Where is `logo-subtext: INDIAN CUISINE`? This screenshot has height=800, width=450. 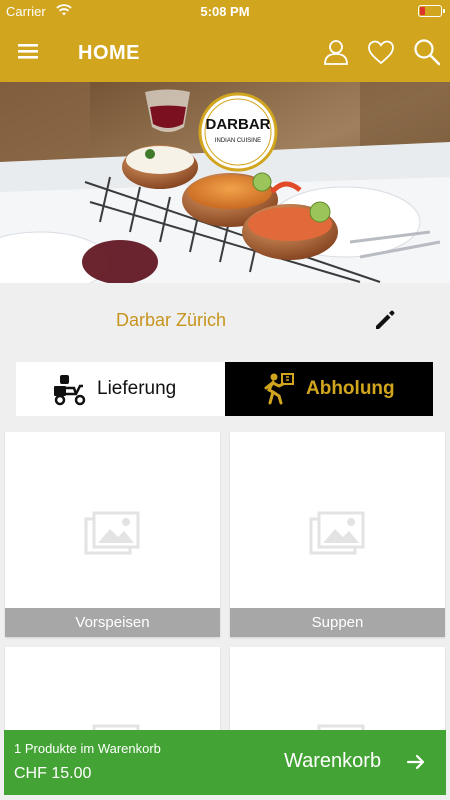 logo-subtext: INDIAN CUISINE is located at coordinates (238, 141).